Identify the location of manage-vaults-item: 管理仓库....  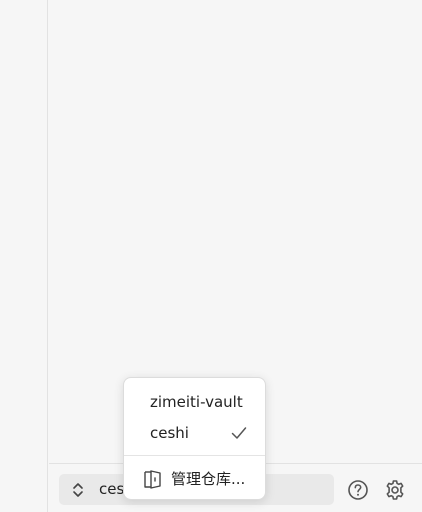
(194, 479).